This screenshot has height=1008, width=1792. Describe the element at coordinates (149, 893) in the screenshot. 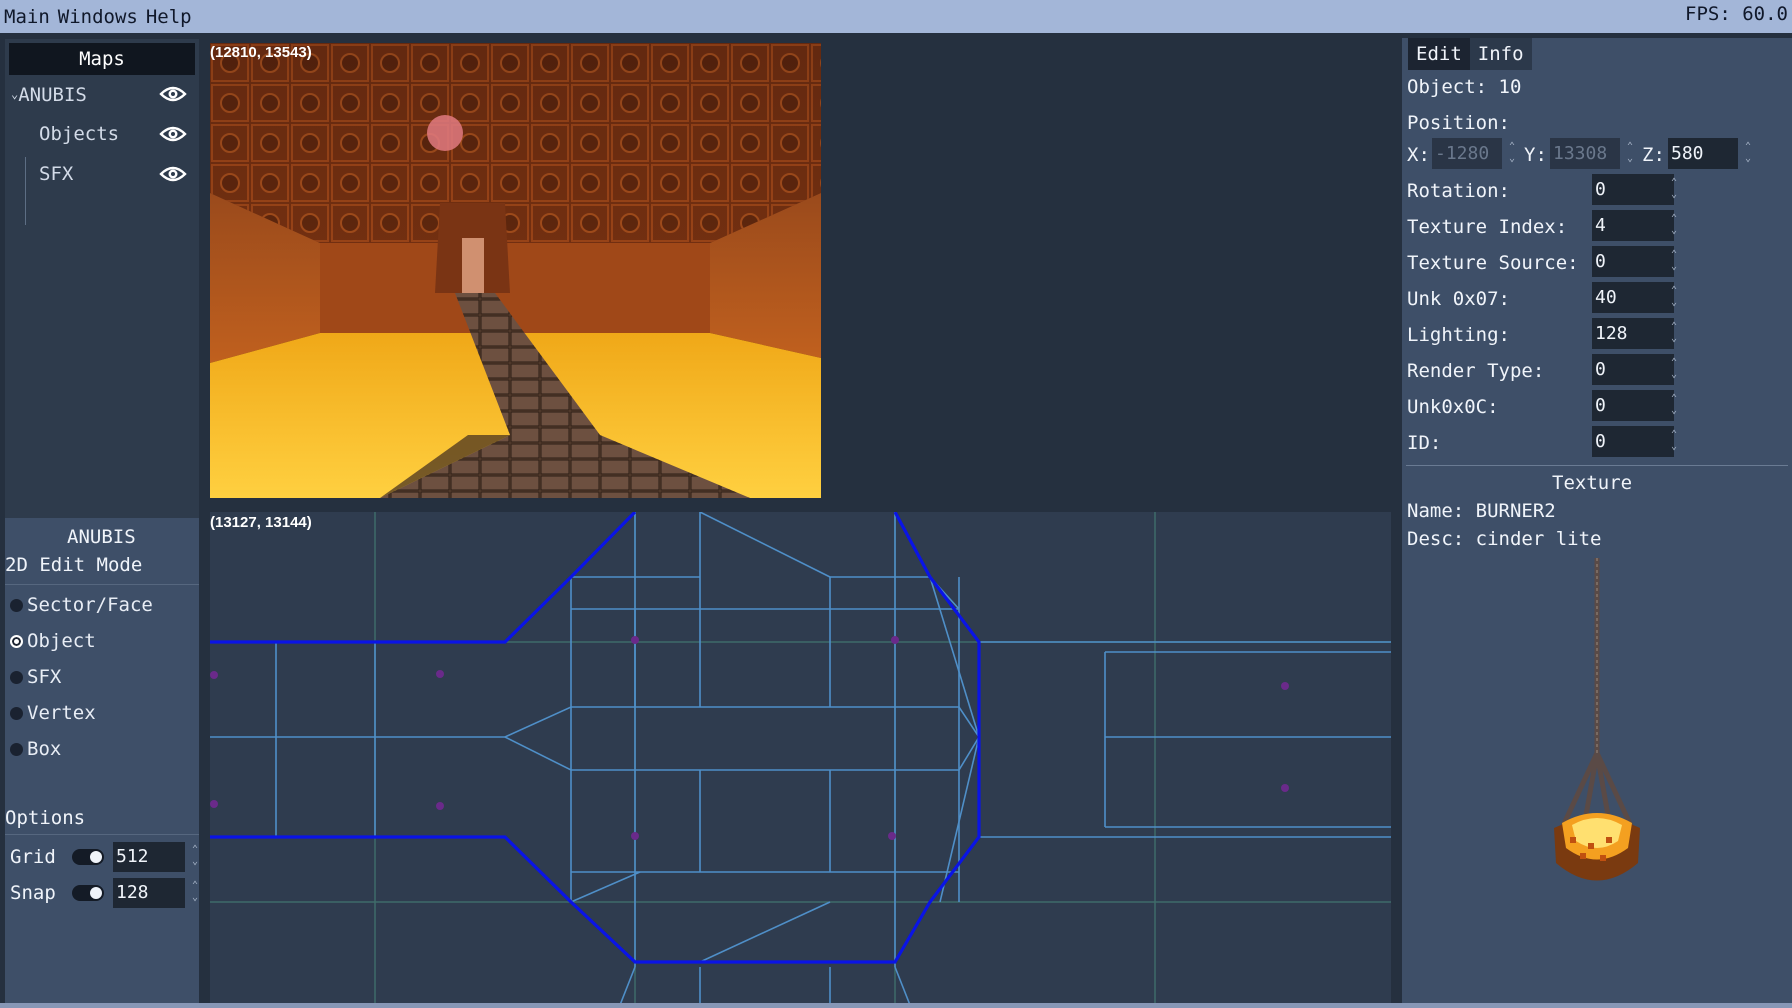

I see `snap-size-input: 128` at that location.